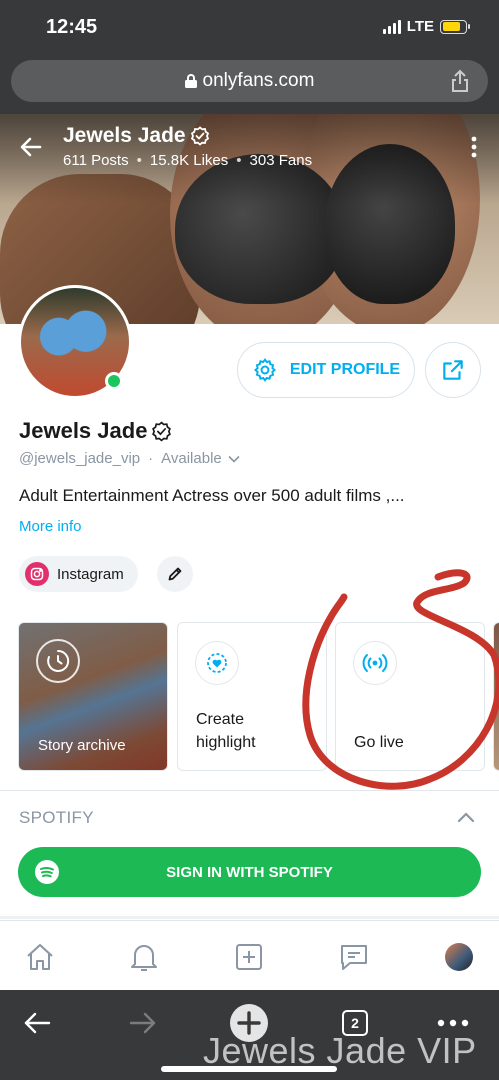 The height and width of the screenshot is (1080, 499). I want to click on fans-count: 303 Fans, so click(281, 160).